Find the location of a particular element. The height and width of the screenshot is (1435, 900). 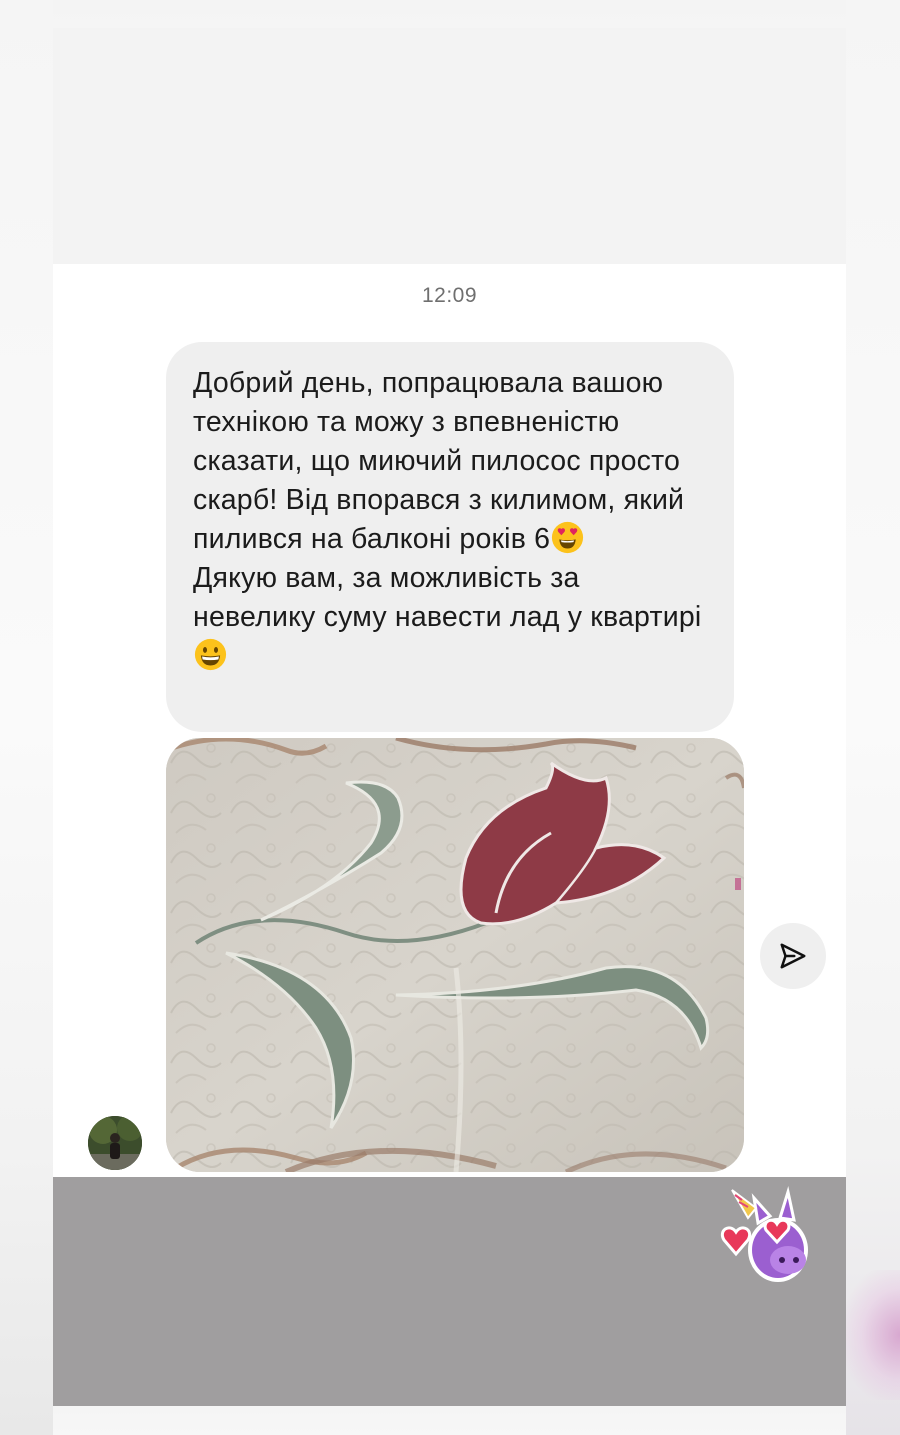

sender-avatar is located at coordinates (115, 1143).